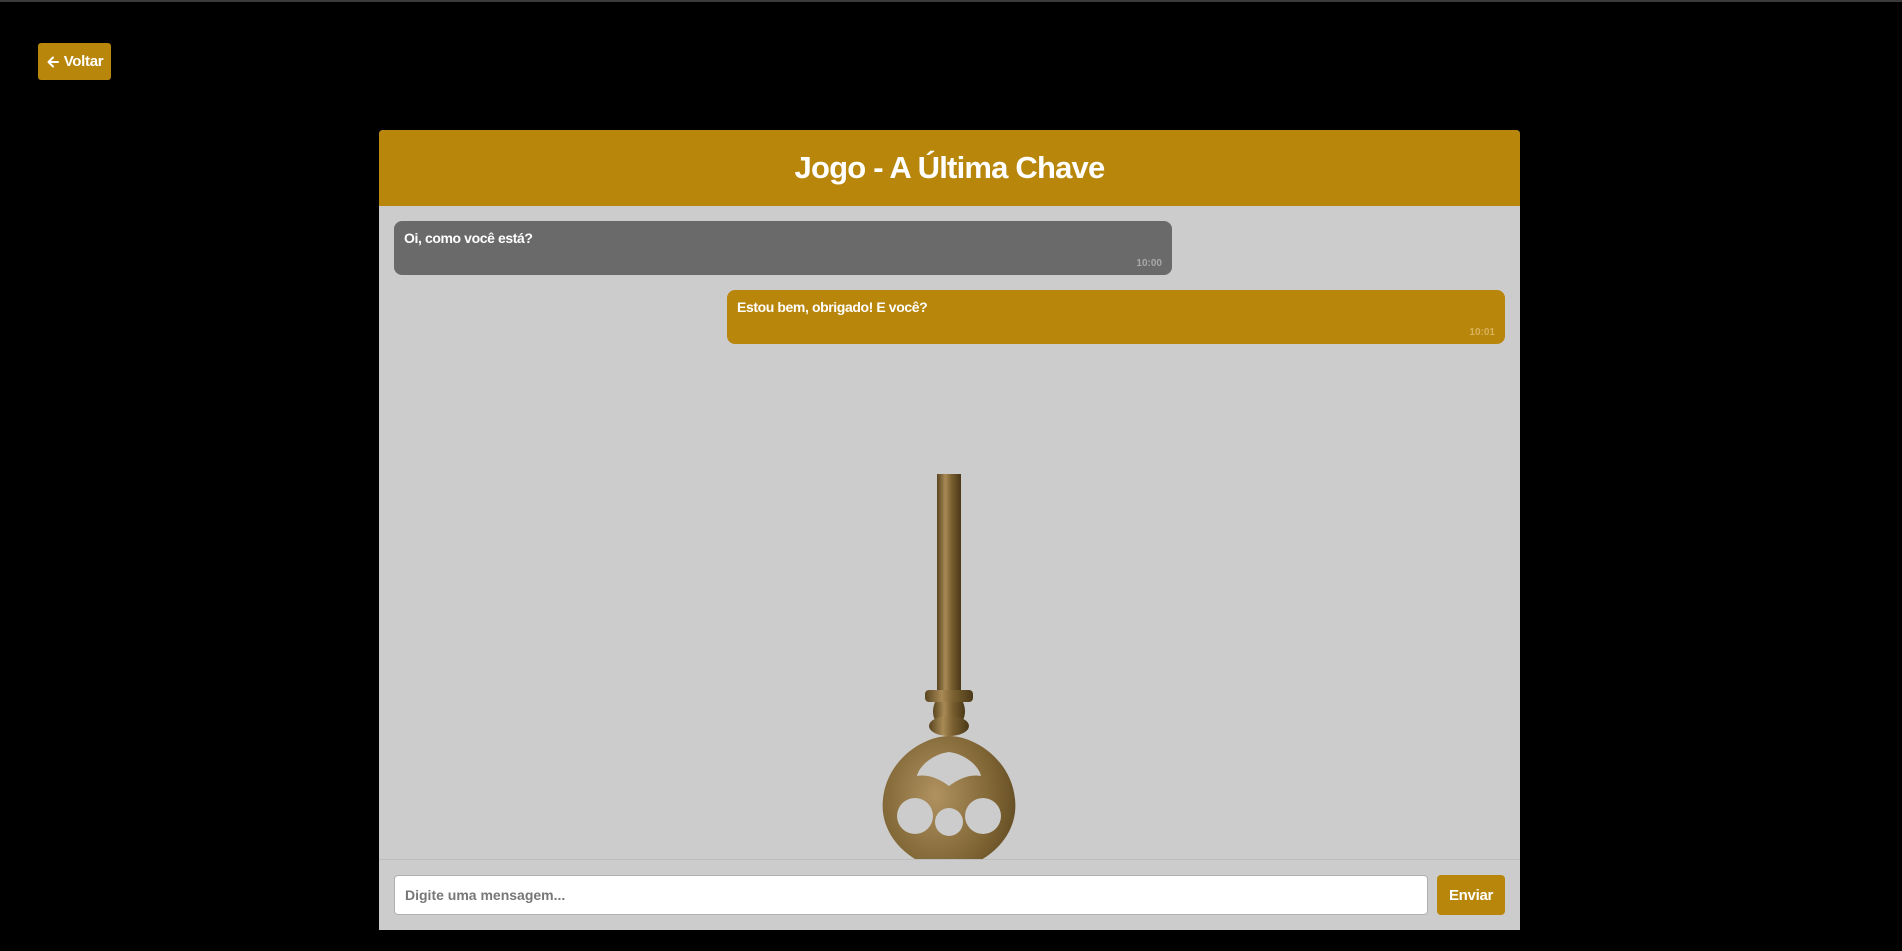 The height and width of the screenshot is (951, 1902). Describe the element at coordinates (911, 895) in the screenshot. I see `message-input` at that location.